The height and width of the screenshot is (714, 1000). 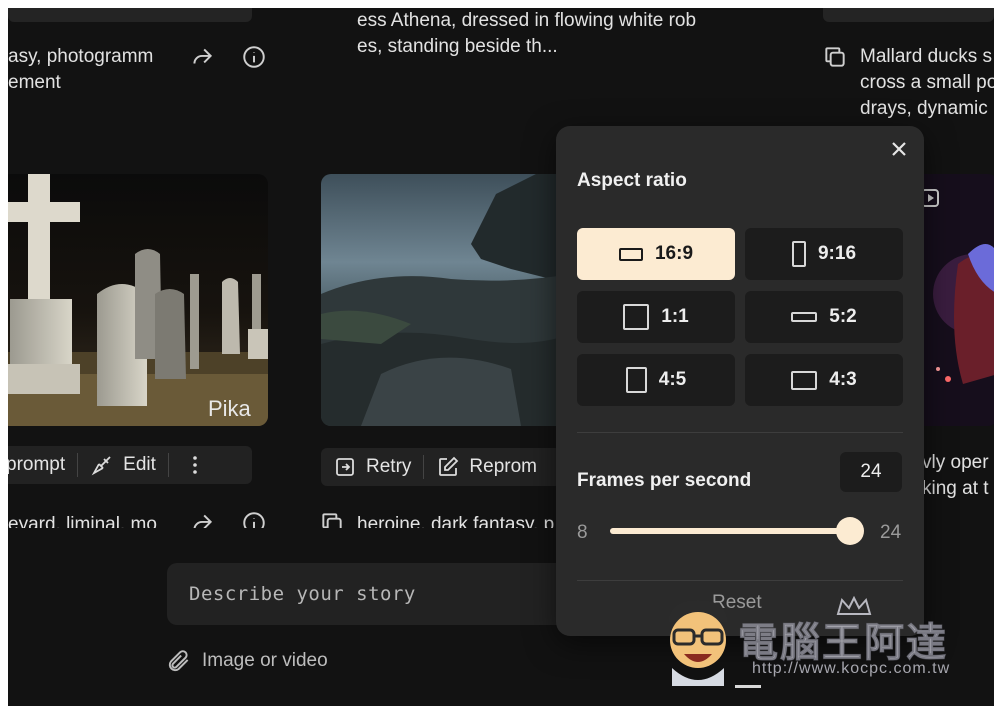 I want to click on video-thumbnail-graveyard: Pika, so click(x=138, y=300).